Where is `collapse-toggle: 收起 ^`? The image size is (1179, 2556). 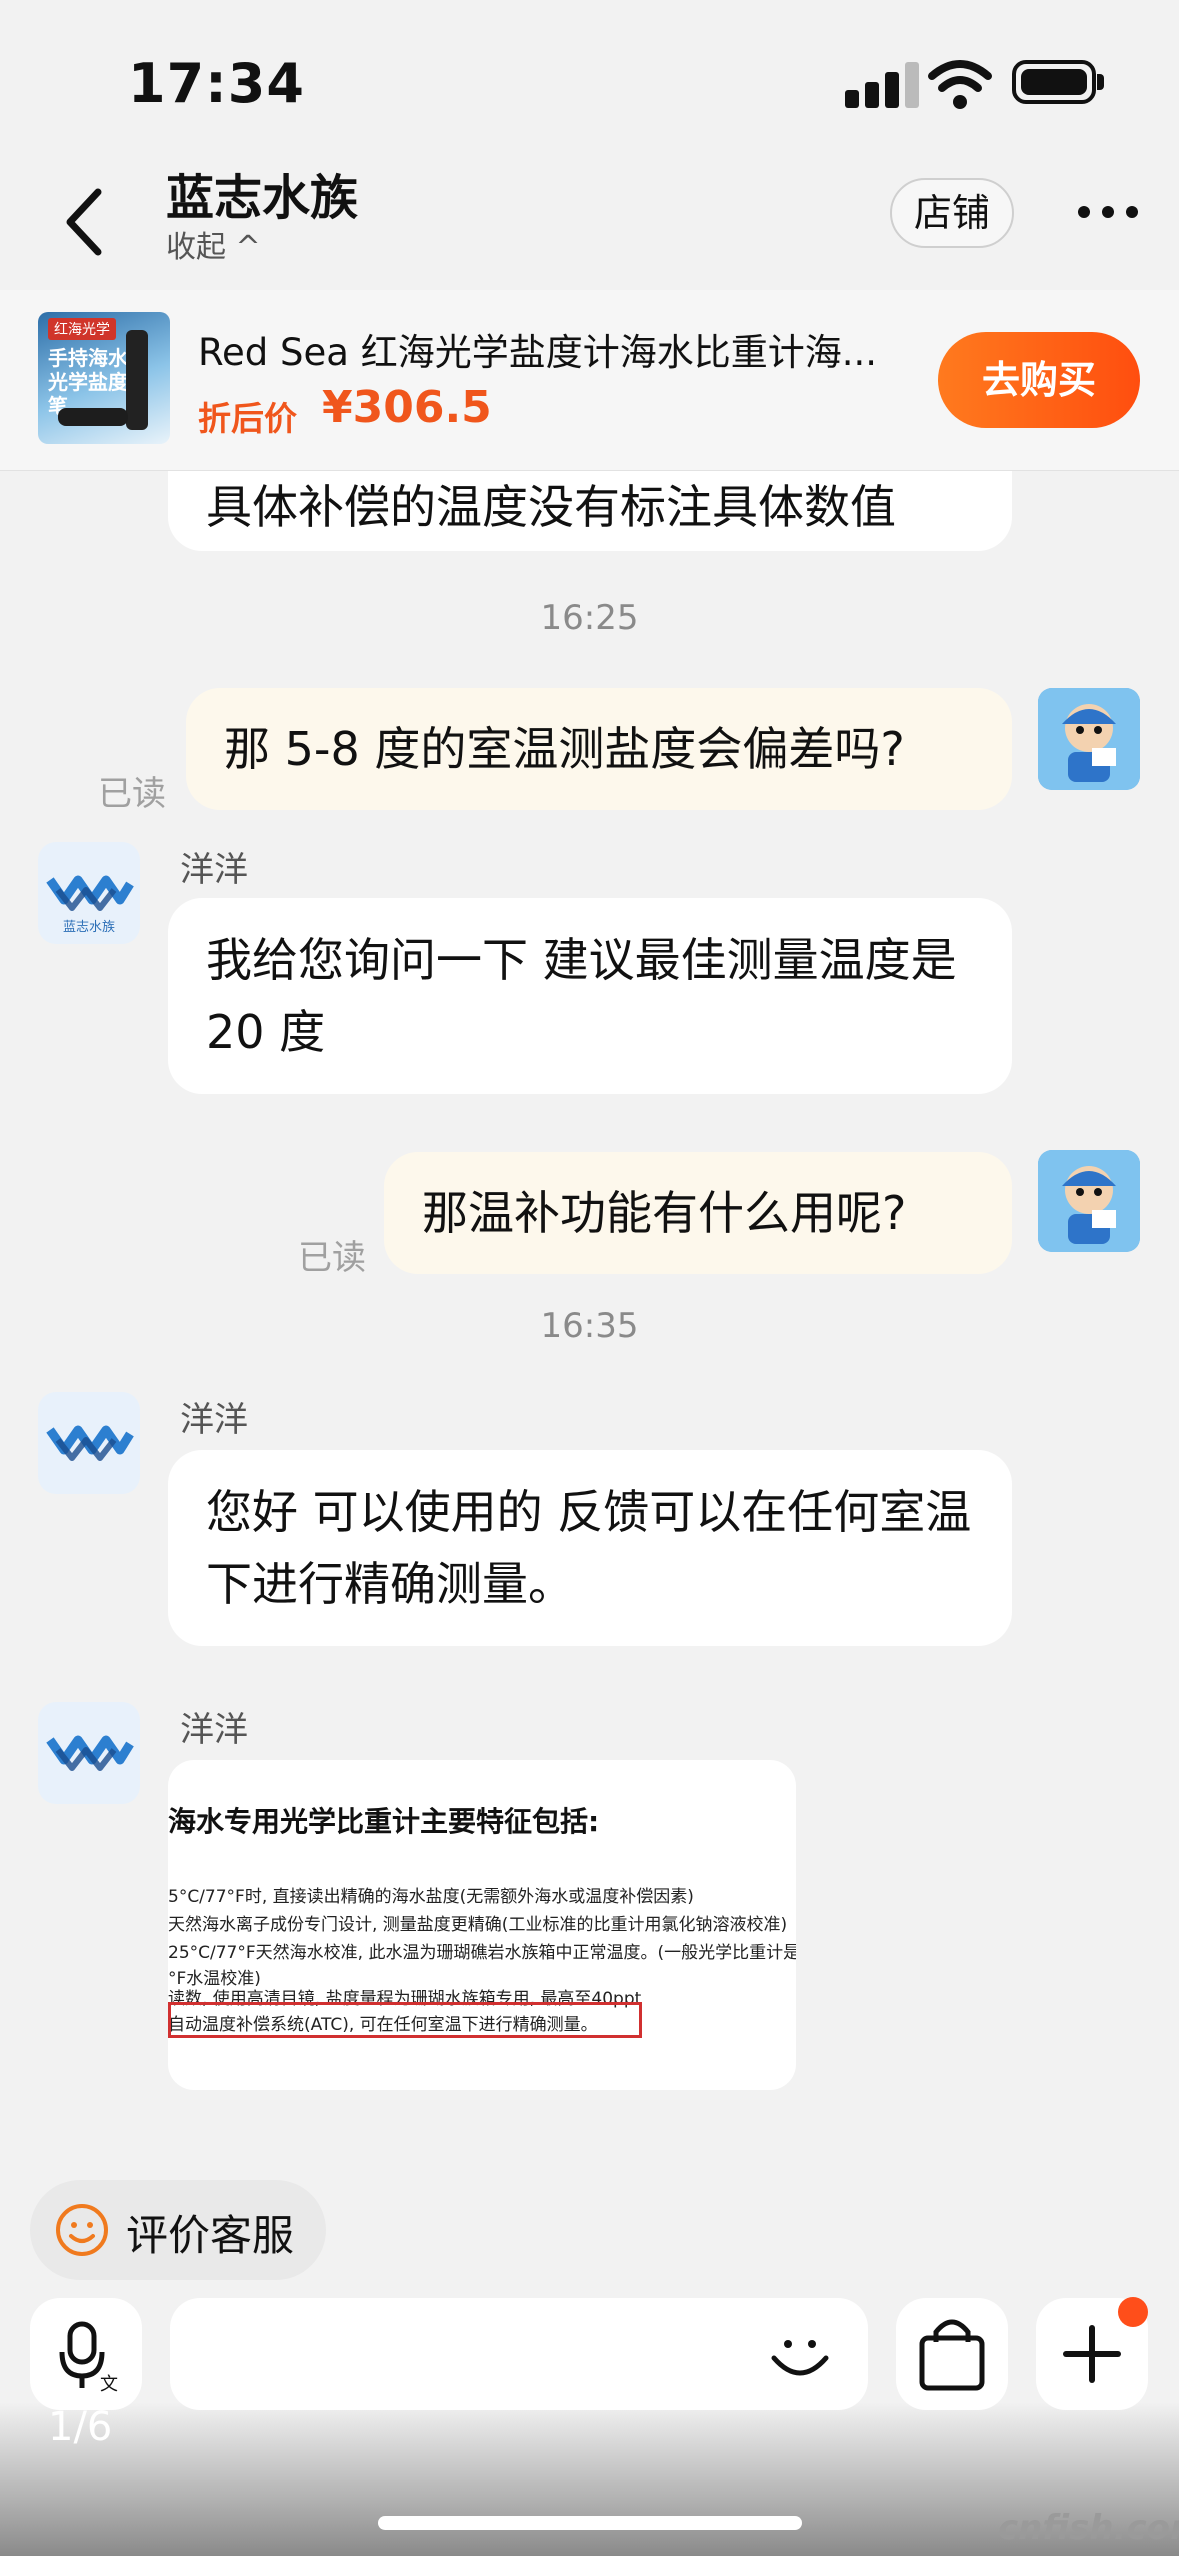 collapse-toggle: 收起 ^ is located at coordinates (213, 244).